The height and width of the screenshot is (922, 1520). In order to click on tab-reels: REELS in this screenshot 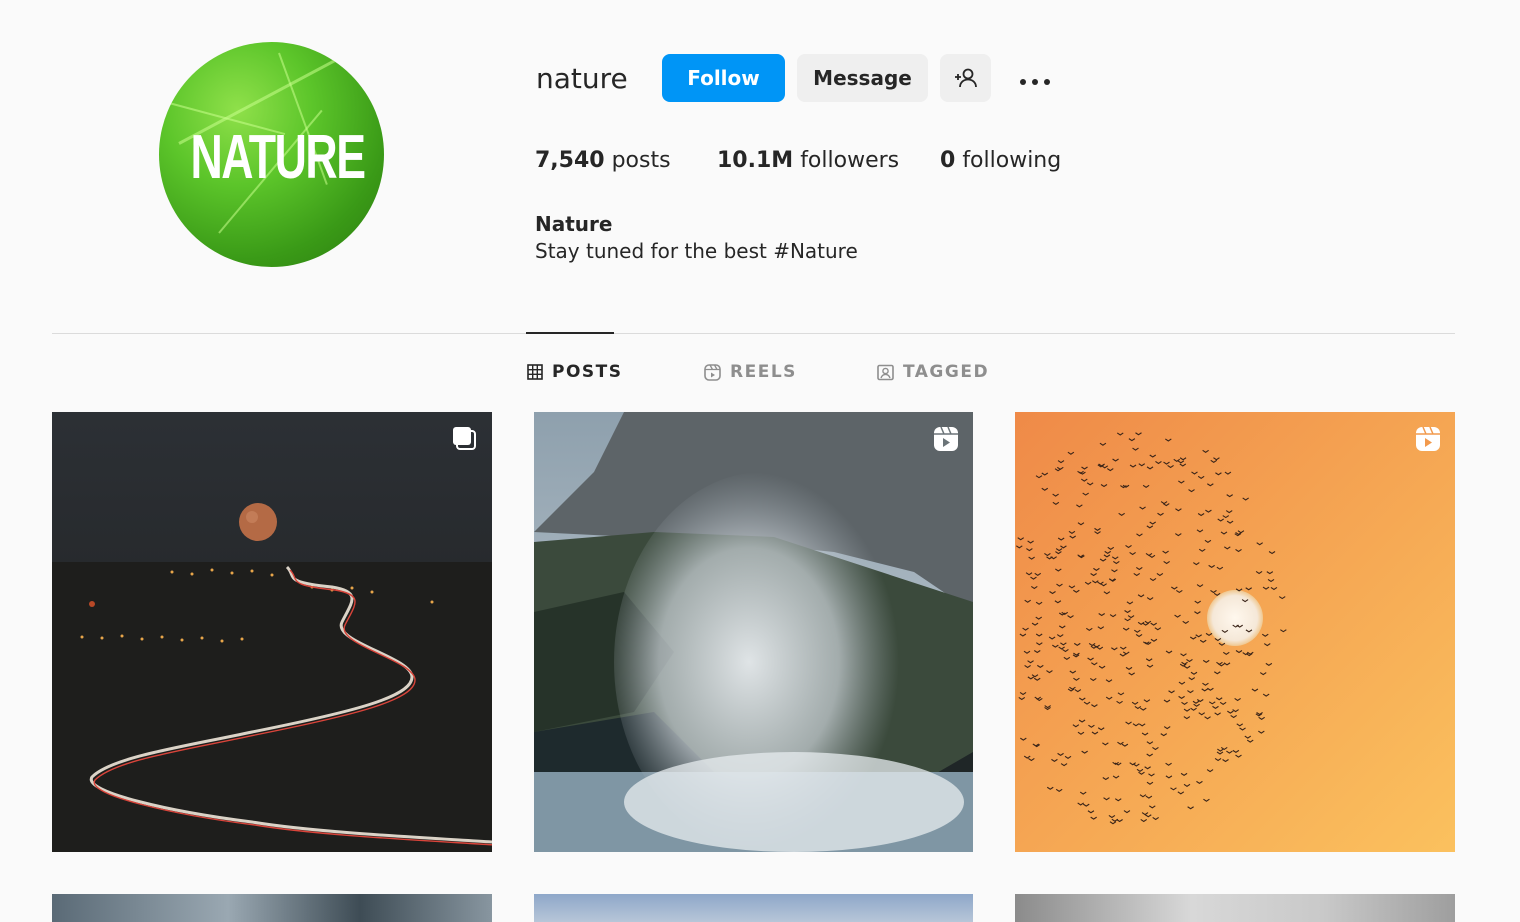, I will do `click(750, 372)`.